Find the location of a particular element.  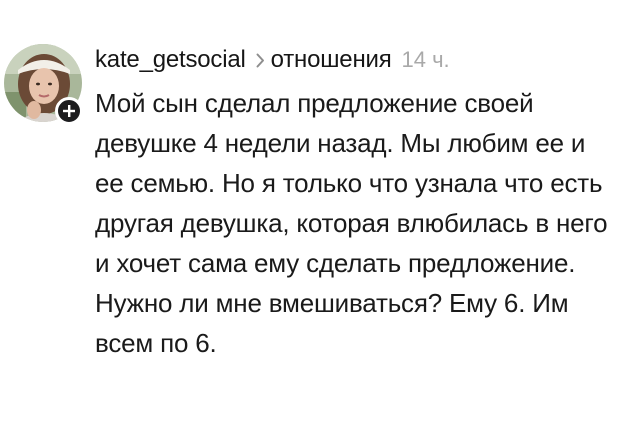

plus-icon is located at coordinates (69, 111).